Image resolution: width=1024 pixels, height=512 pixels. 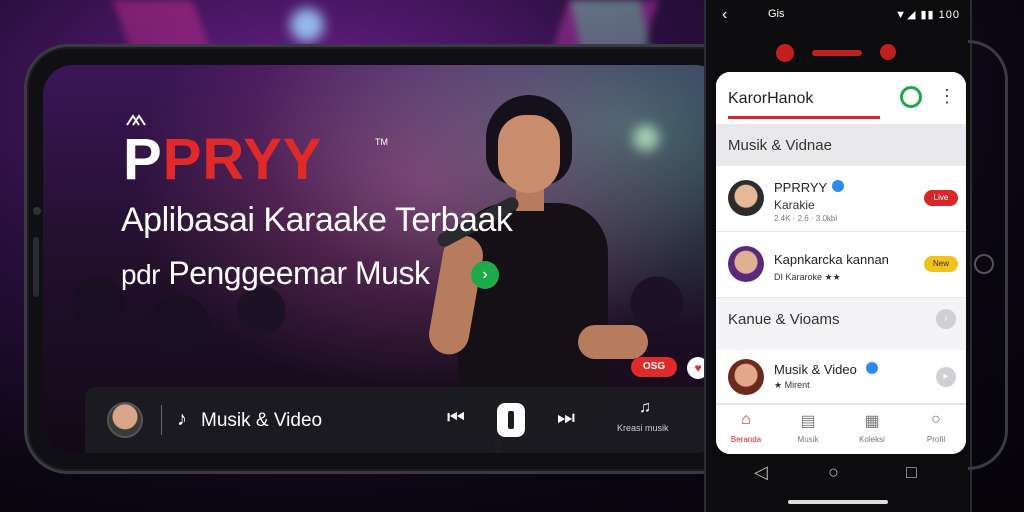 I want to click on back-icon: ‹, so click(x=724, y=15).